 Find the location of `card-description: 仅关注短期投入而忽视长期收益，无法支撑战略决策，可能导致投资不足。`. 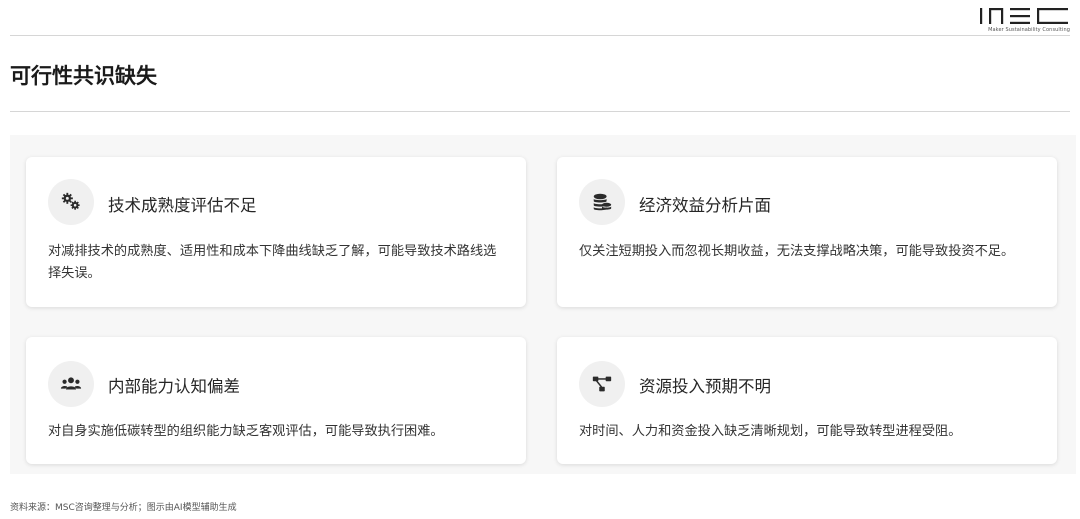

card-description: 仅关注短期投入而忽视长期收益，无法支撑战略决策，可能导致投资不足。 is located at coordinates (797, 251).